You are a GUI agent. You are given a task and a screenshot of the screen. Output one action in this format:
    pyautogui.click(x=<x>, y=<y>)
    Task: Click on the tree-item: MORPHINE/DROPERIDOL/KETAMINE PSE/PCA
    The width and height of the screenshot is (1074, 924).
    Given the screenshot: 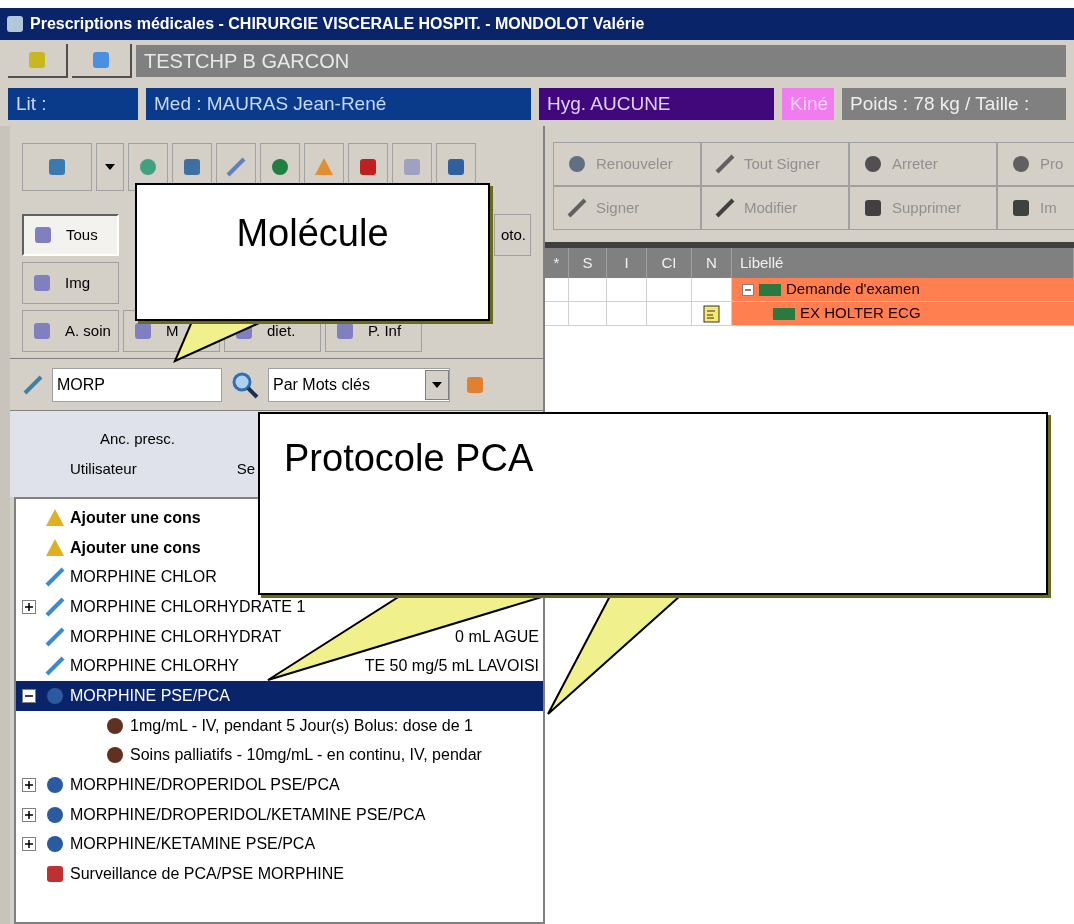 What is the action you would take?
    pyautogui.click(x=279, y=814)
    